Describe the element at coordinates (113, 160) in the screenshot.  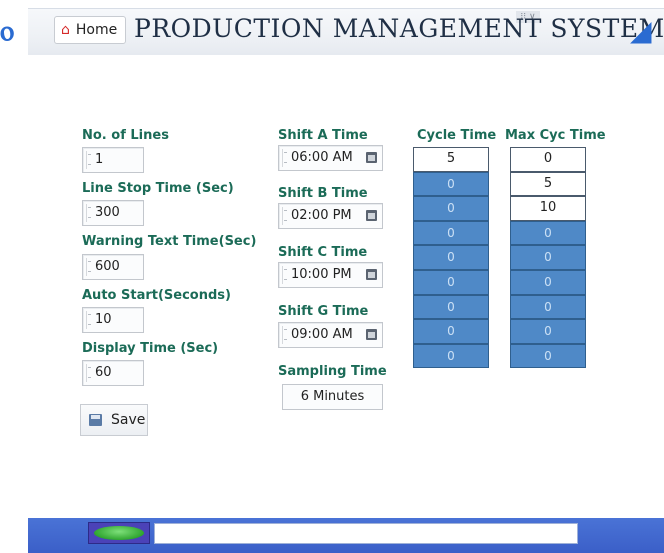
I see `no-of-lines-input: 1` at that location.